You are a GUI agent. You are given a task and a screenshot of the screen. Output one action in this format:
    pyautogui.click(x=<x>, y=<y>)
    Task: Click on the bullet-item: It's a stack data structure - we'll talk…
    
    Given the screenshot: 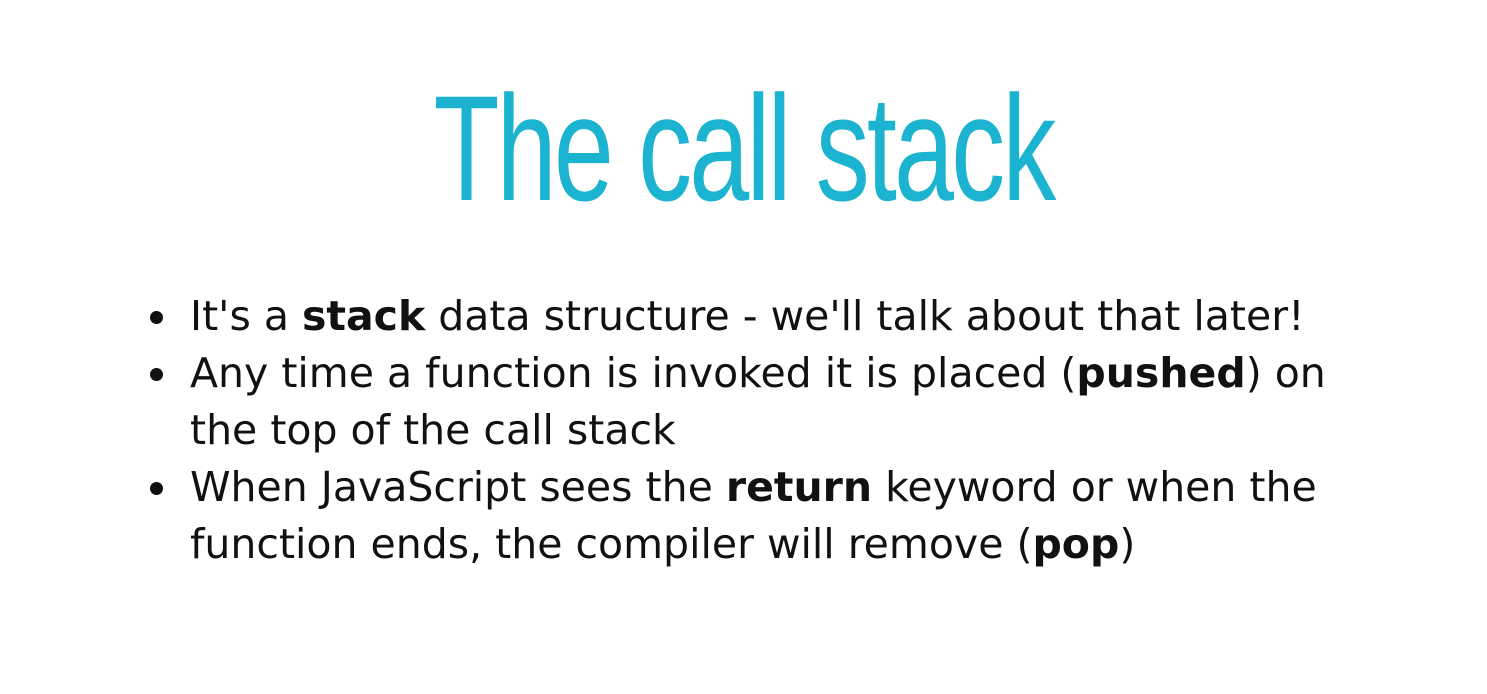 What is the action you would take?
    pyautogui.click(x=770, y=316)
    